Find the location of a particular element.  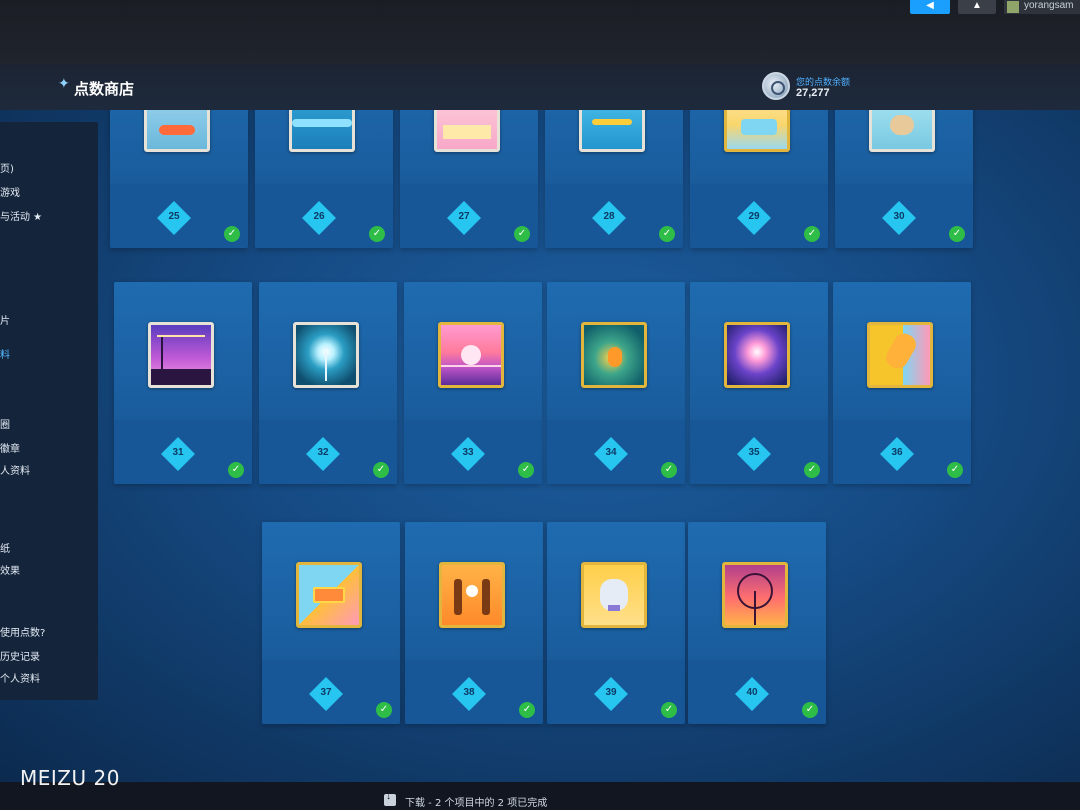

sidebar-item-profiles: 人资料 is located at coordinates (15, 469).